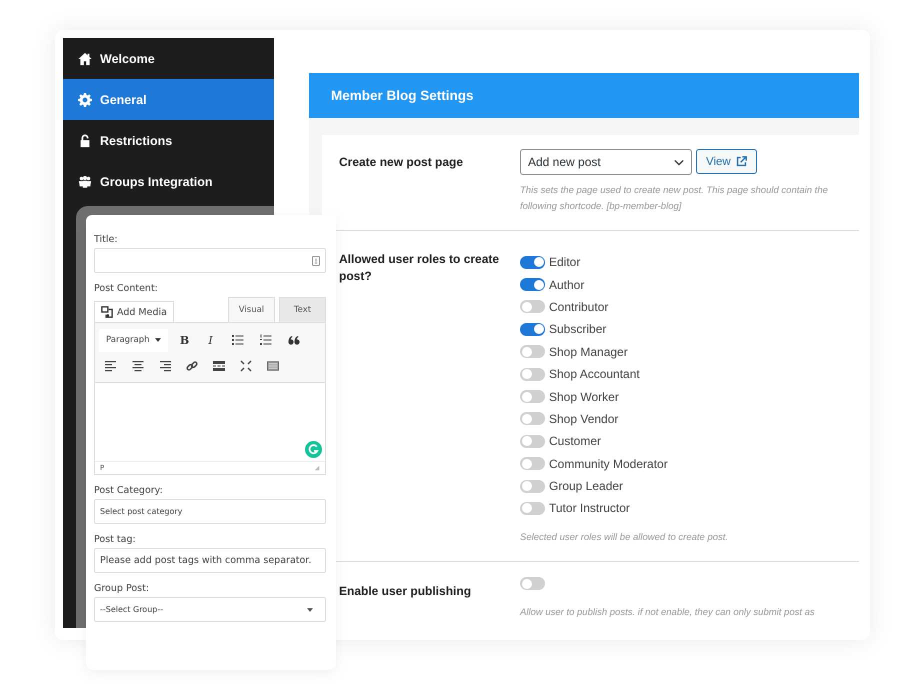 This screenshot has height=700, width=900. What do you see at coordinates (238, 340) in the screenshot?
I see `bullet-list-icon` at bounding box center [238, 340].